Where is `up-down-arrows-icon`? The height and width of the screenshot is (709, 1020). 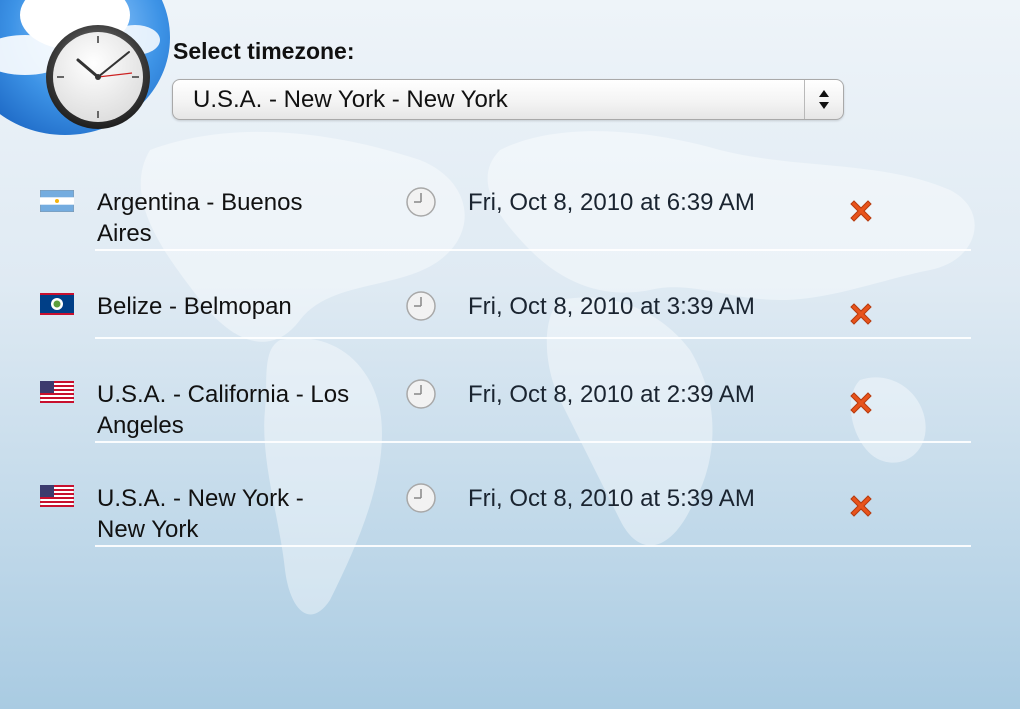
up-down-arrows-icon is located at coordinates (816, 99).